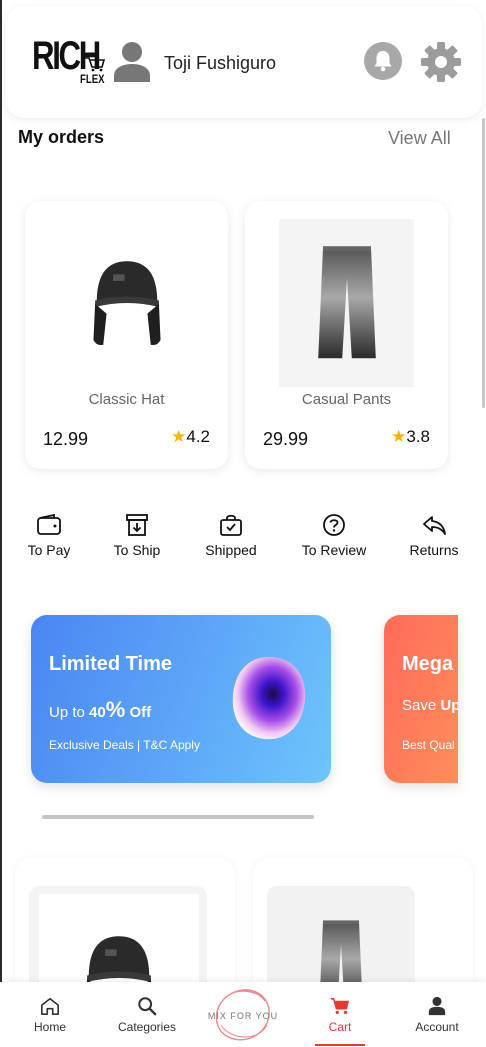  I want to click on banner-subtitle: Save Up, so click(430, 705).